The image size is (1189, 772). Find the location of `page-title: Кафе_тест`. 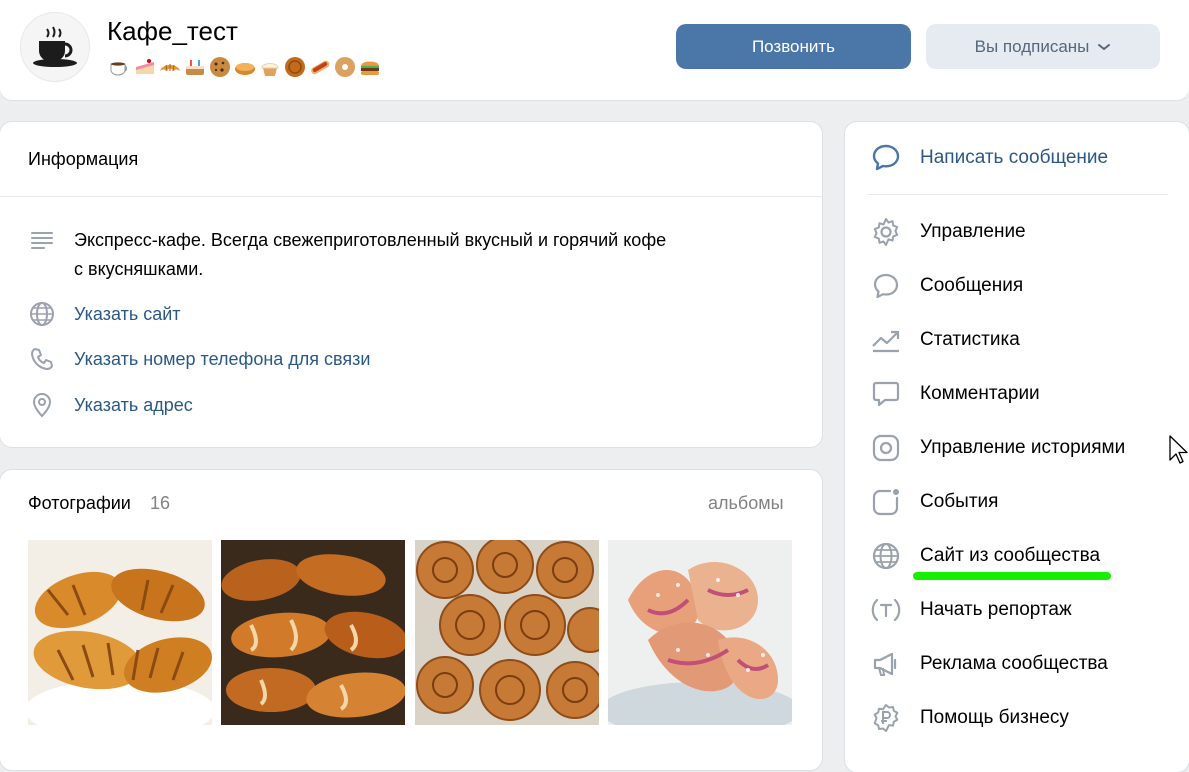

page-title: Кафе_тест is located at coordinates (172, 31).